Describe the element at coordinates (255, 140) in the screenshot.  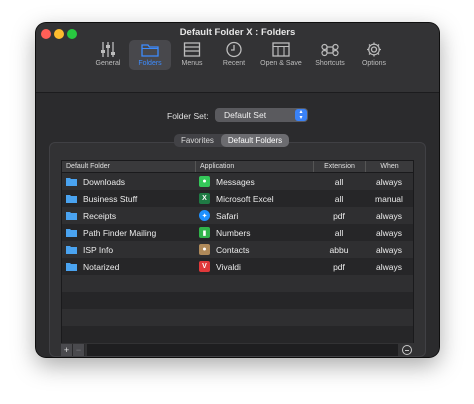
I see `tab-default-folders: Default Folders` at that location.